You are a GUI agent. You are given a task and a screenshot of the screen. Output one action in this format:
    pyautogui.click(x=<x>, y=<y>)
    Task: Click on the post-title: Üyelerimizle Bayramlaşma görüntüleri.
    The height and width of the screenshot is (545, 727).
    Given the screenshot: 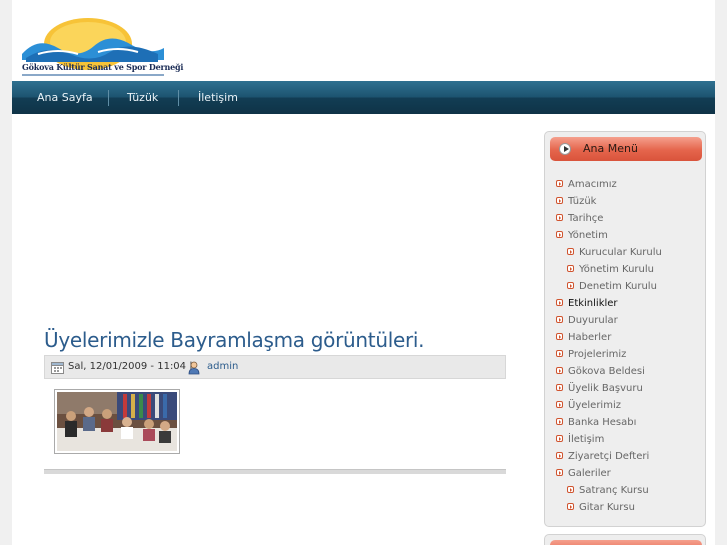 What is the action you would take?
    pyautogui.click(x=234, y=340)
    